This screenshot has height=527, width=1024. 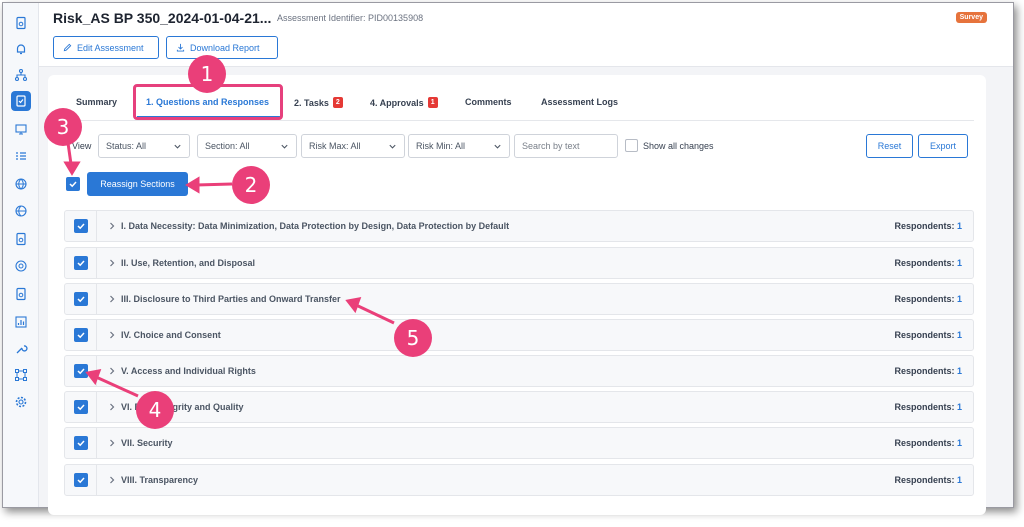 I want to click on tab-label: Assessment Logs, so click(x=580, y=102).